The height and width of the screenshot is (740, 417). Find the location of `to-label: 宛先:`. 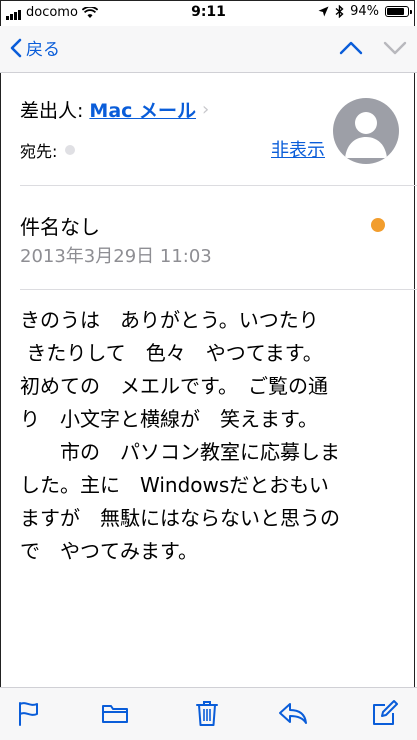

to-label: 宛先: is located at coordinates (39, 151).